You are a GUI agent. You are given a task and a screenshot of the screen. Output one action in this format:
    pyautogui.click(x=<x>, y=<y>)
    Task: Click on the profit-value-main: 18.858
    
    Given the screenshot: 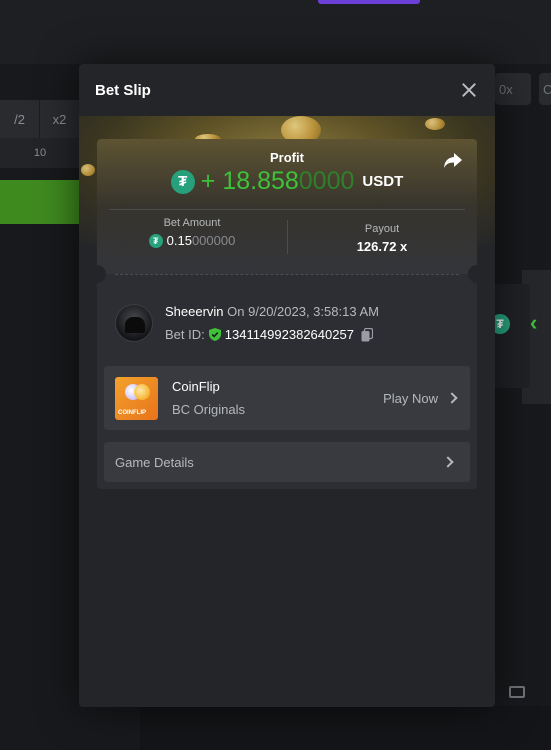 What is the action you would take?
    pyautogui.click(x=260, y=181)
    